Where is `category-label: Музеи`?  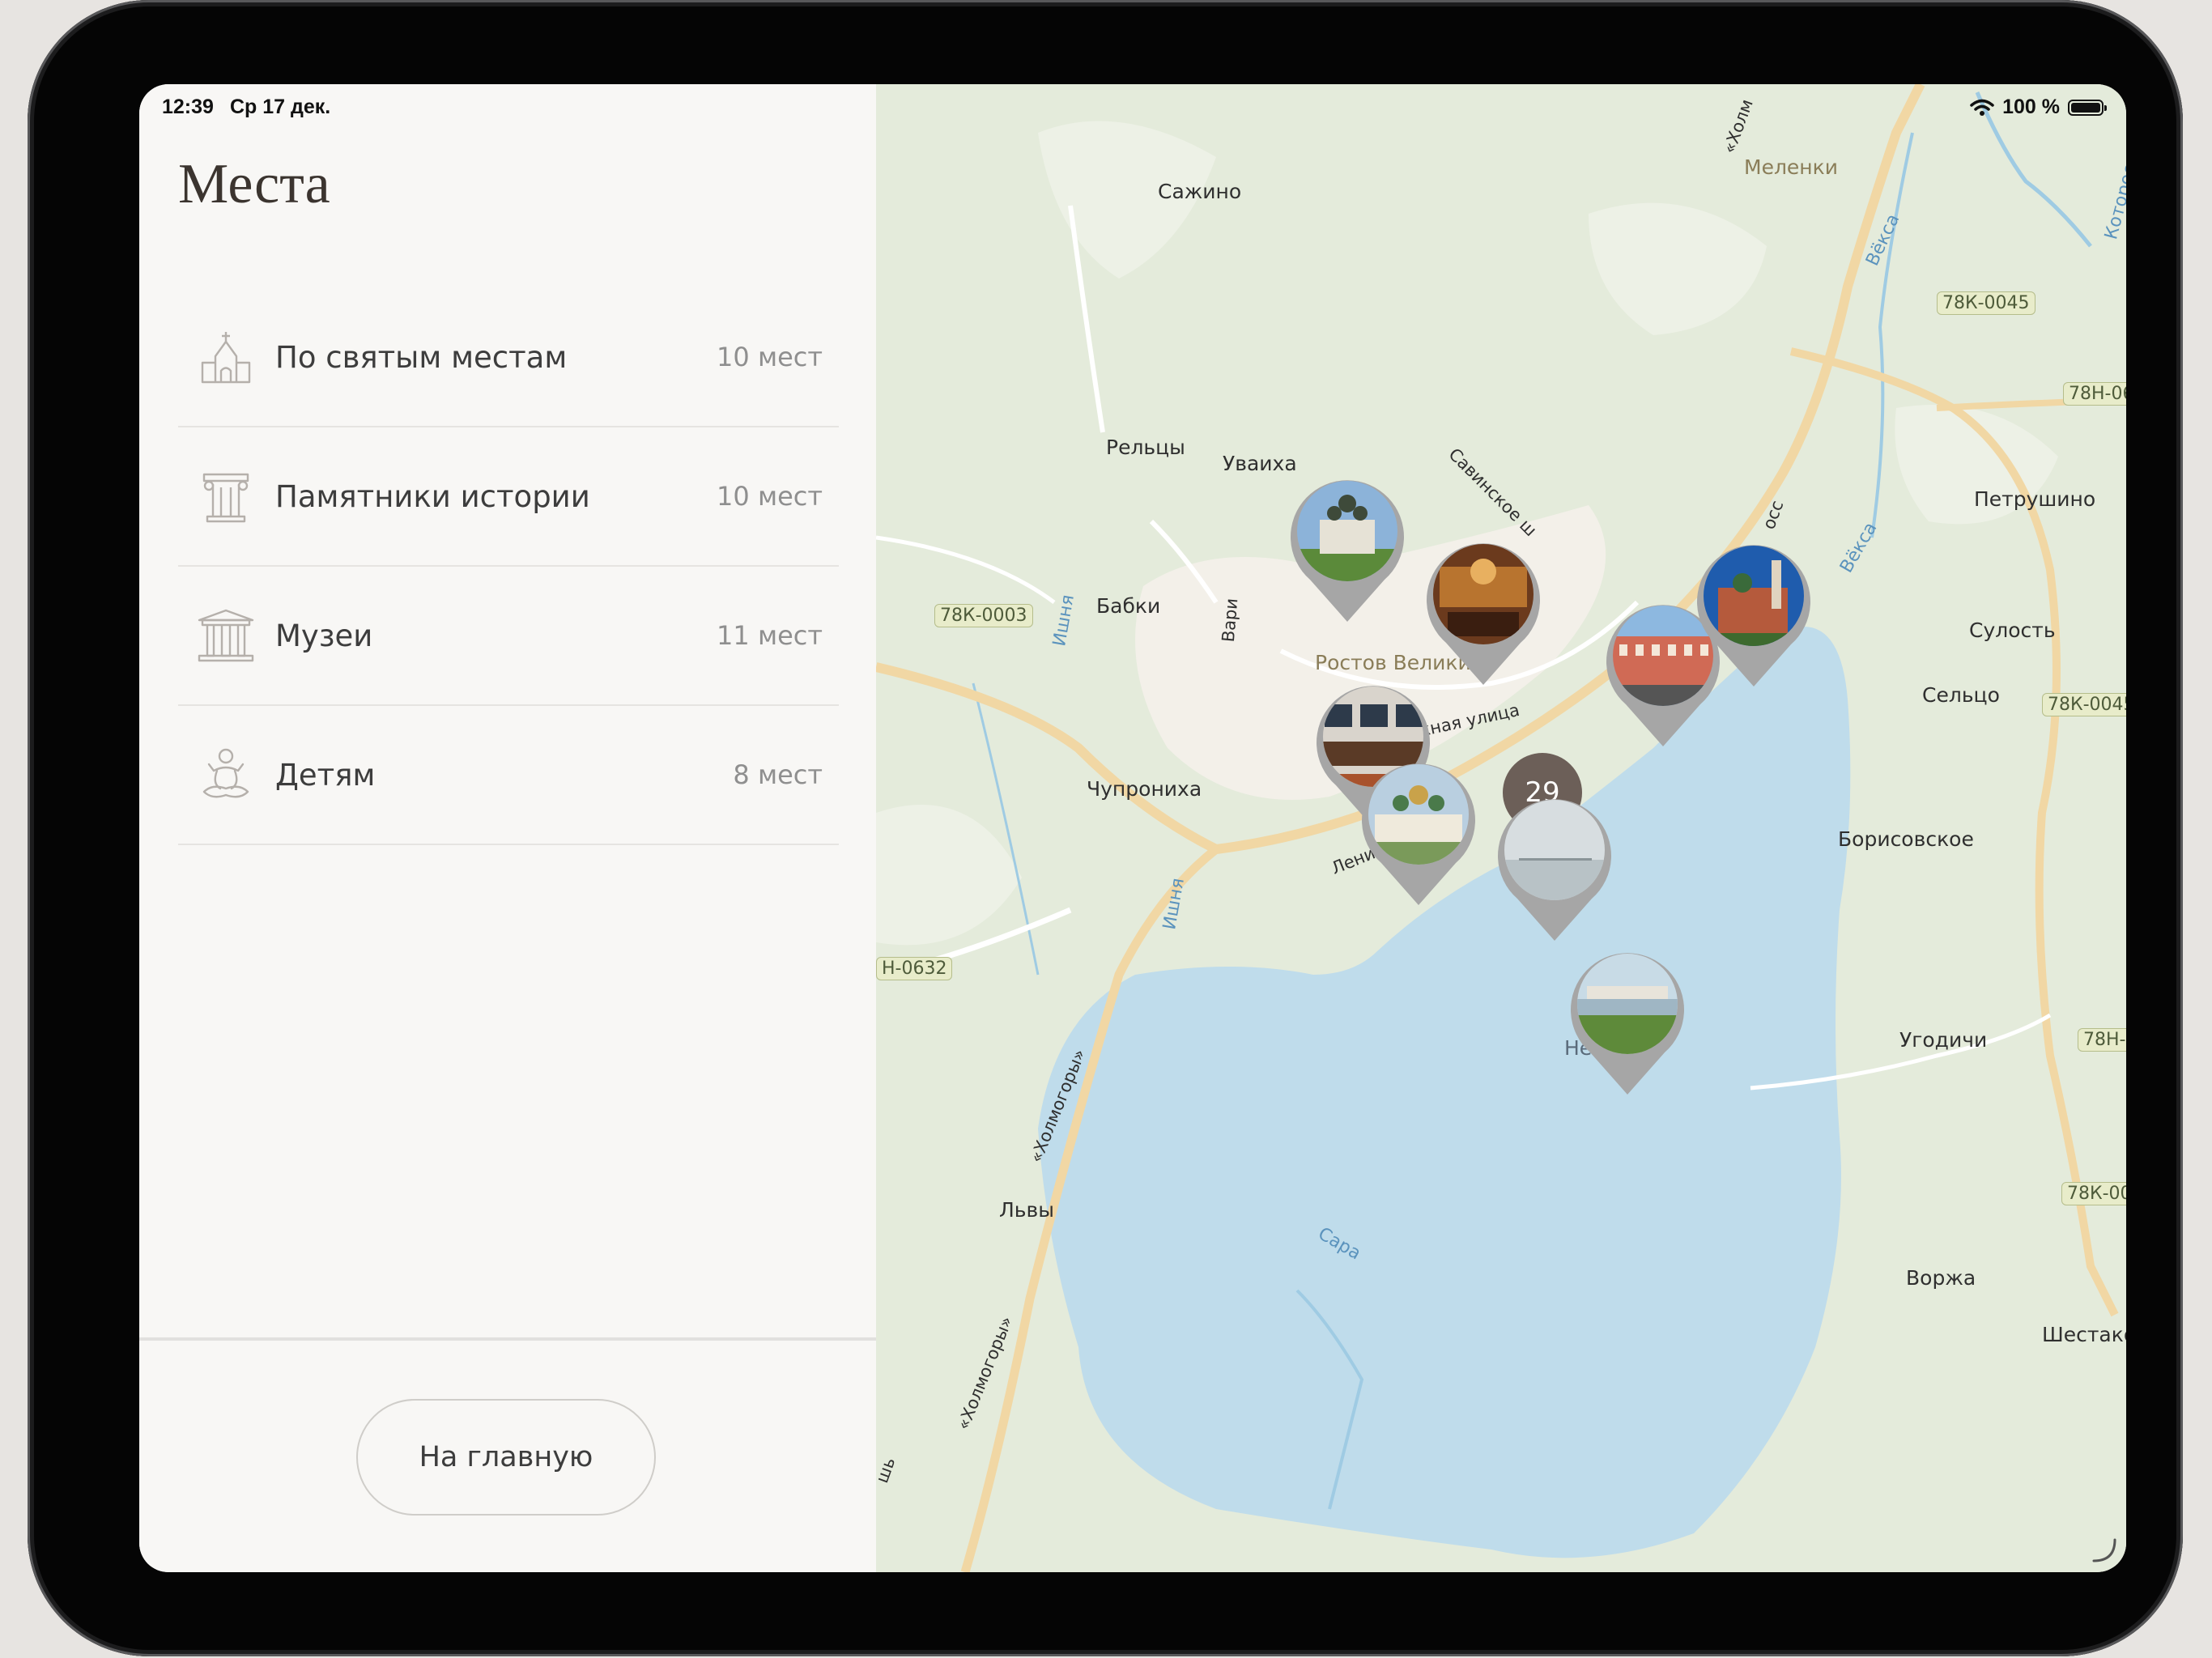 category-label: Музеи is located at coordinates (324, 635).